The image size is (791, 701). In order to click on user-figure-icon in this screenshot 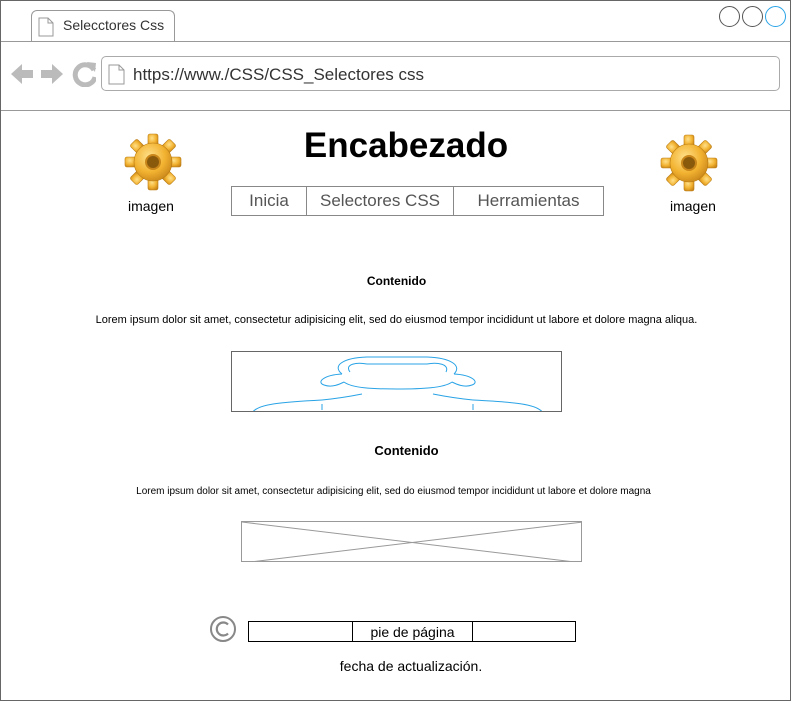, I will do `click(397, 383)`.